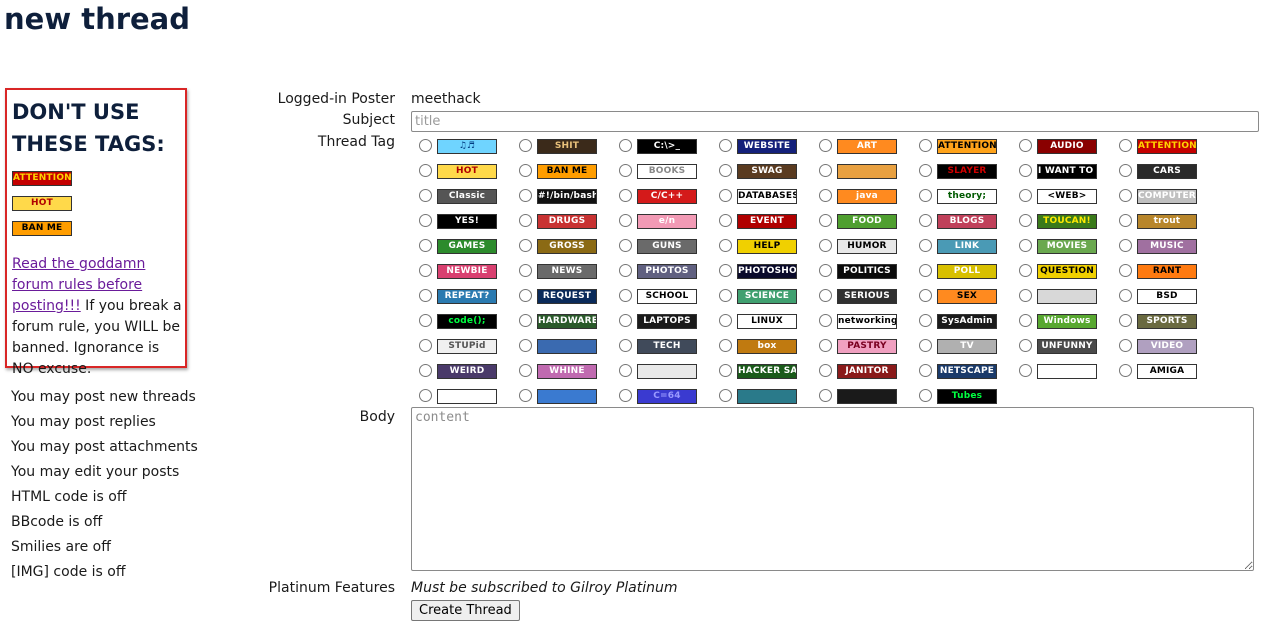 The height and width of the screenshot is (625, 1261). I want to click on thread-tag-option: MUSIC, so click(1167, 247).